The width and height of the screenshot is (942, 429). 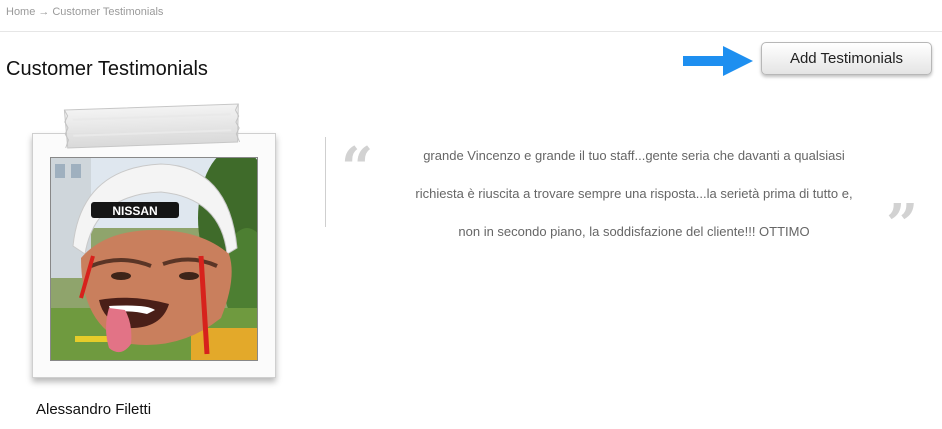 I want to click on breadcrumb: Home → Customer Testimonials, so click(x=84, y=12).